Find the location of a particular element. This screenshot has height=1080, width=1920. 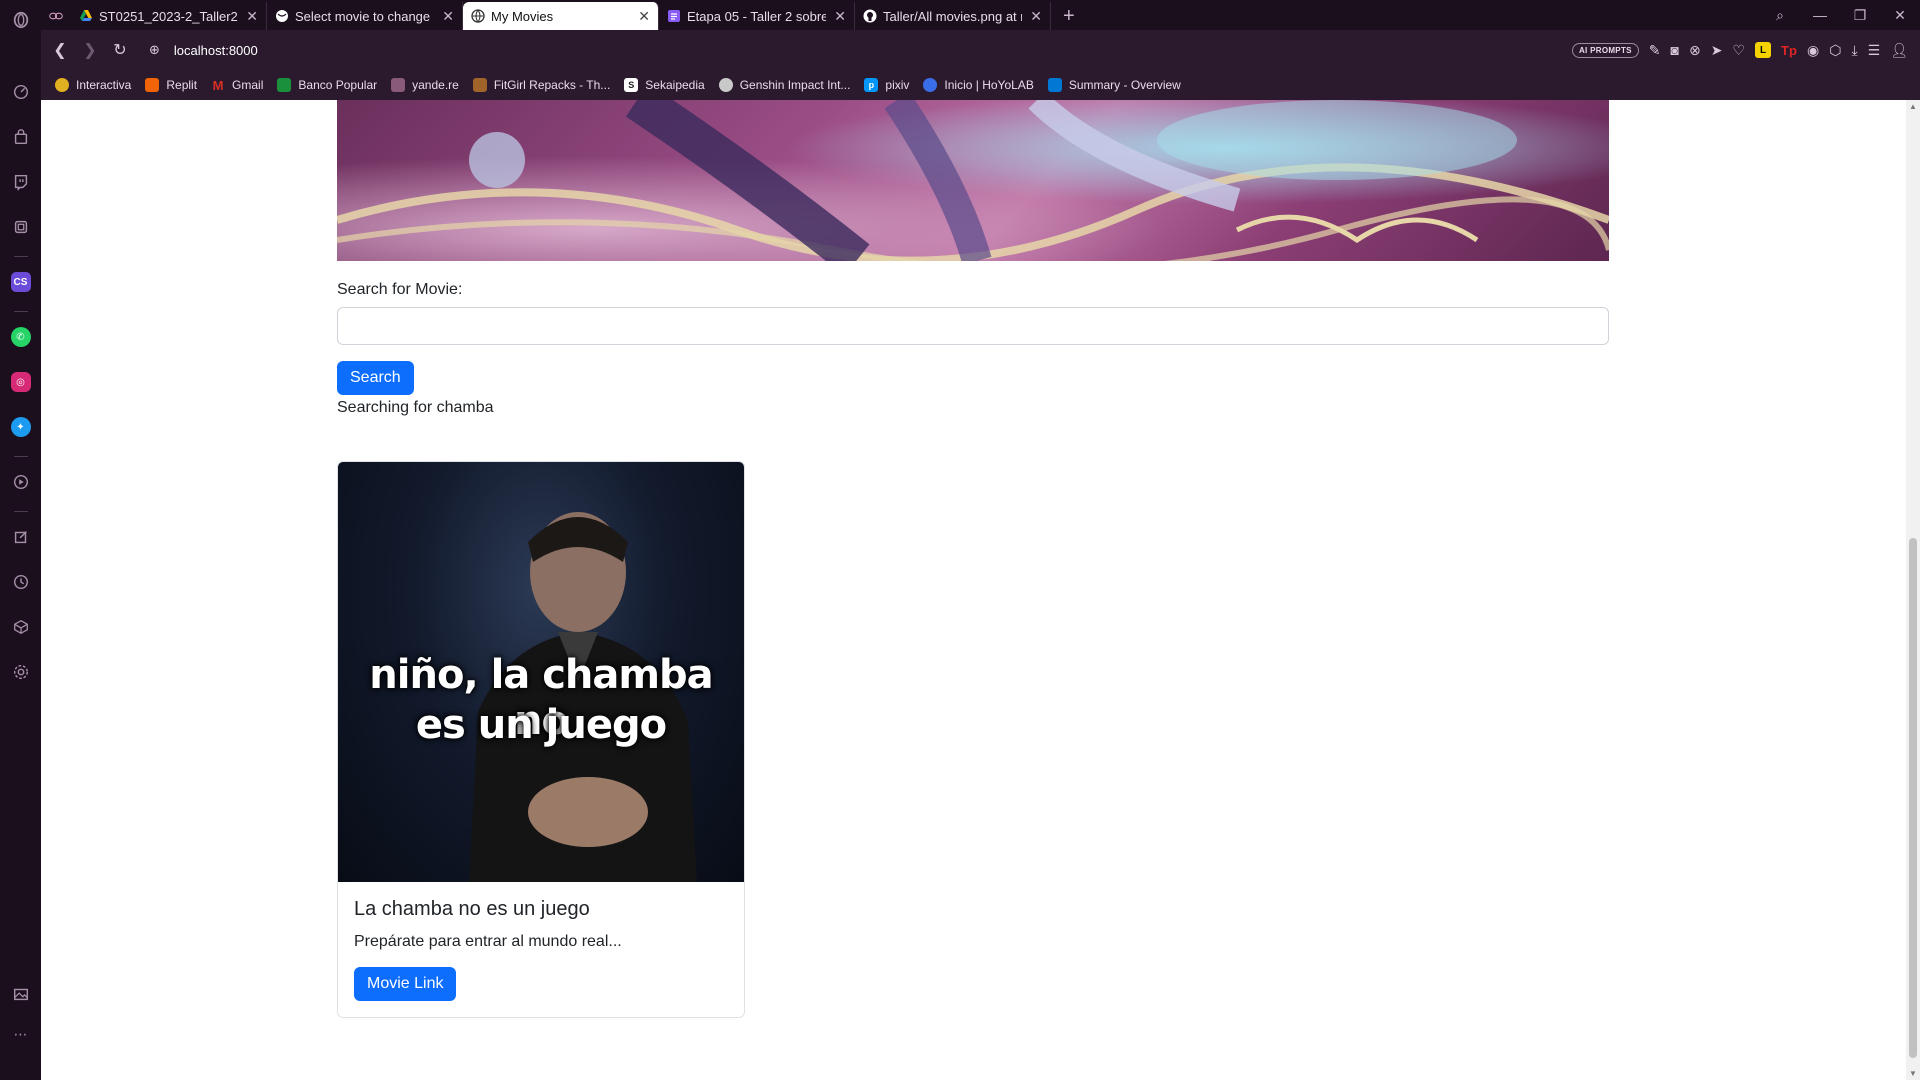

tab-etapa-05: Etapa 05 - Taller 2 sobre Dj ✕ is located at coordinates (757, 16).